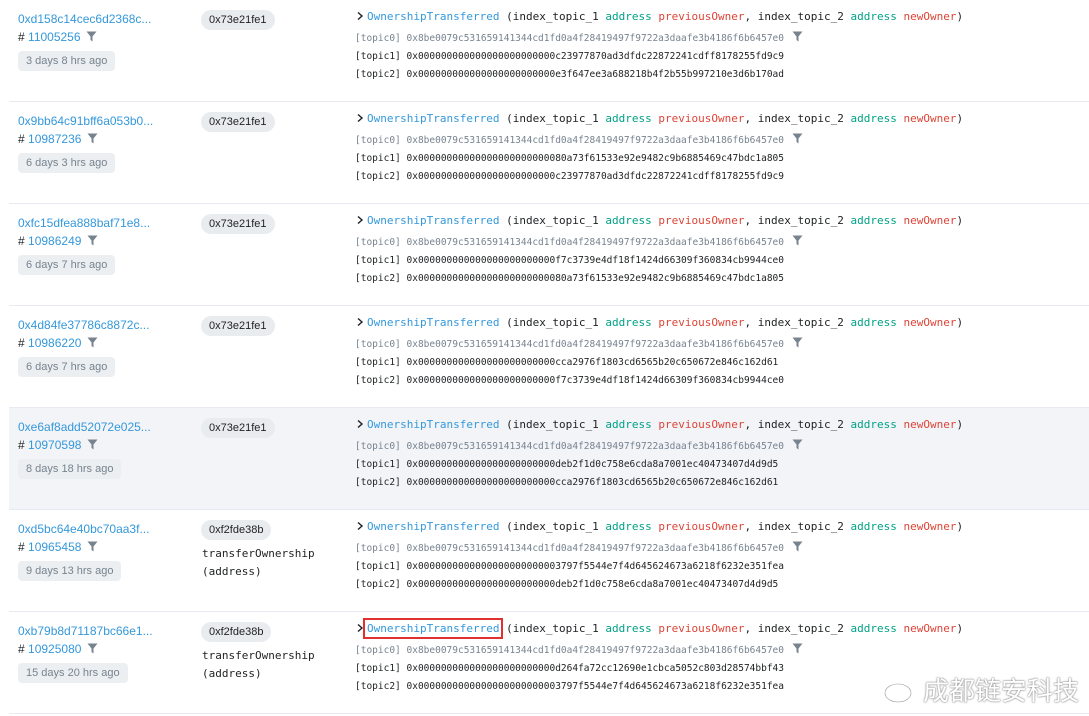  What do you see at coordinates (108, 548) in the screenshot?
I see `block-line: # 10965458` at bounding box center [108, 548].